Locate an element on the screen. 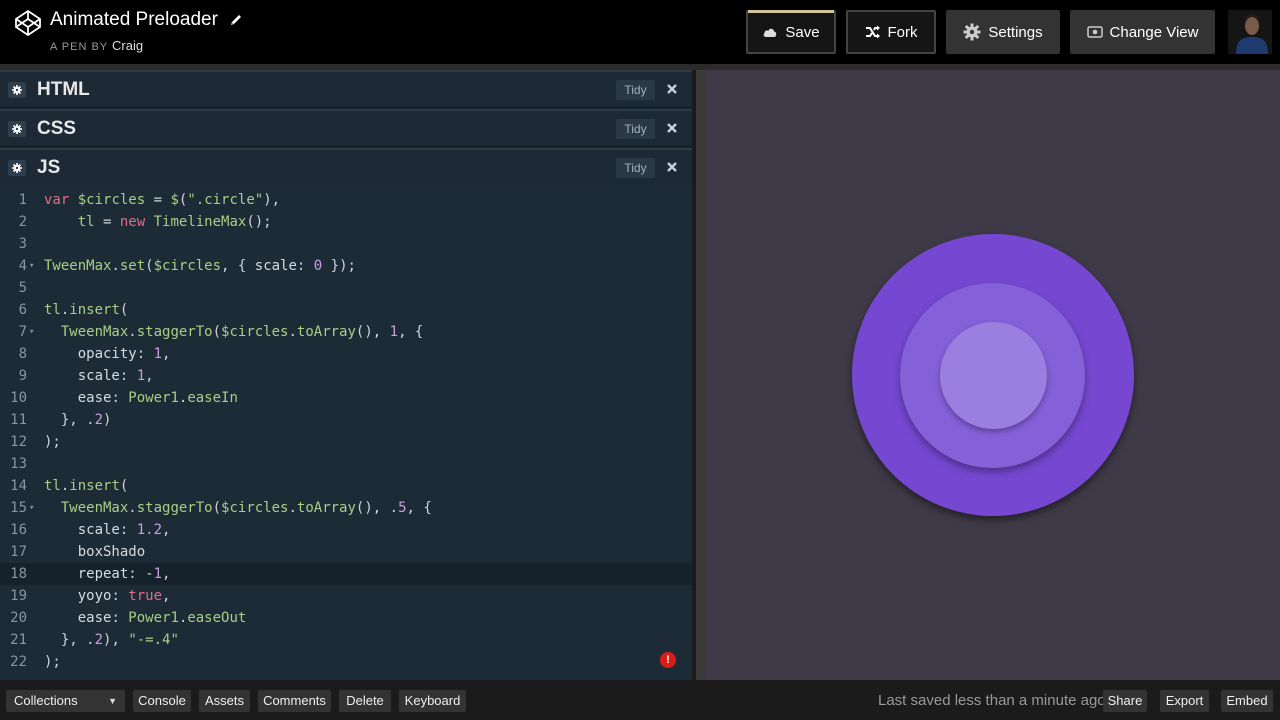 This screenshot has width=1280, height=720. caret-down-icon: ▼ is located at coordinates (112, 701).